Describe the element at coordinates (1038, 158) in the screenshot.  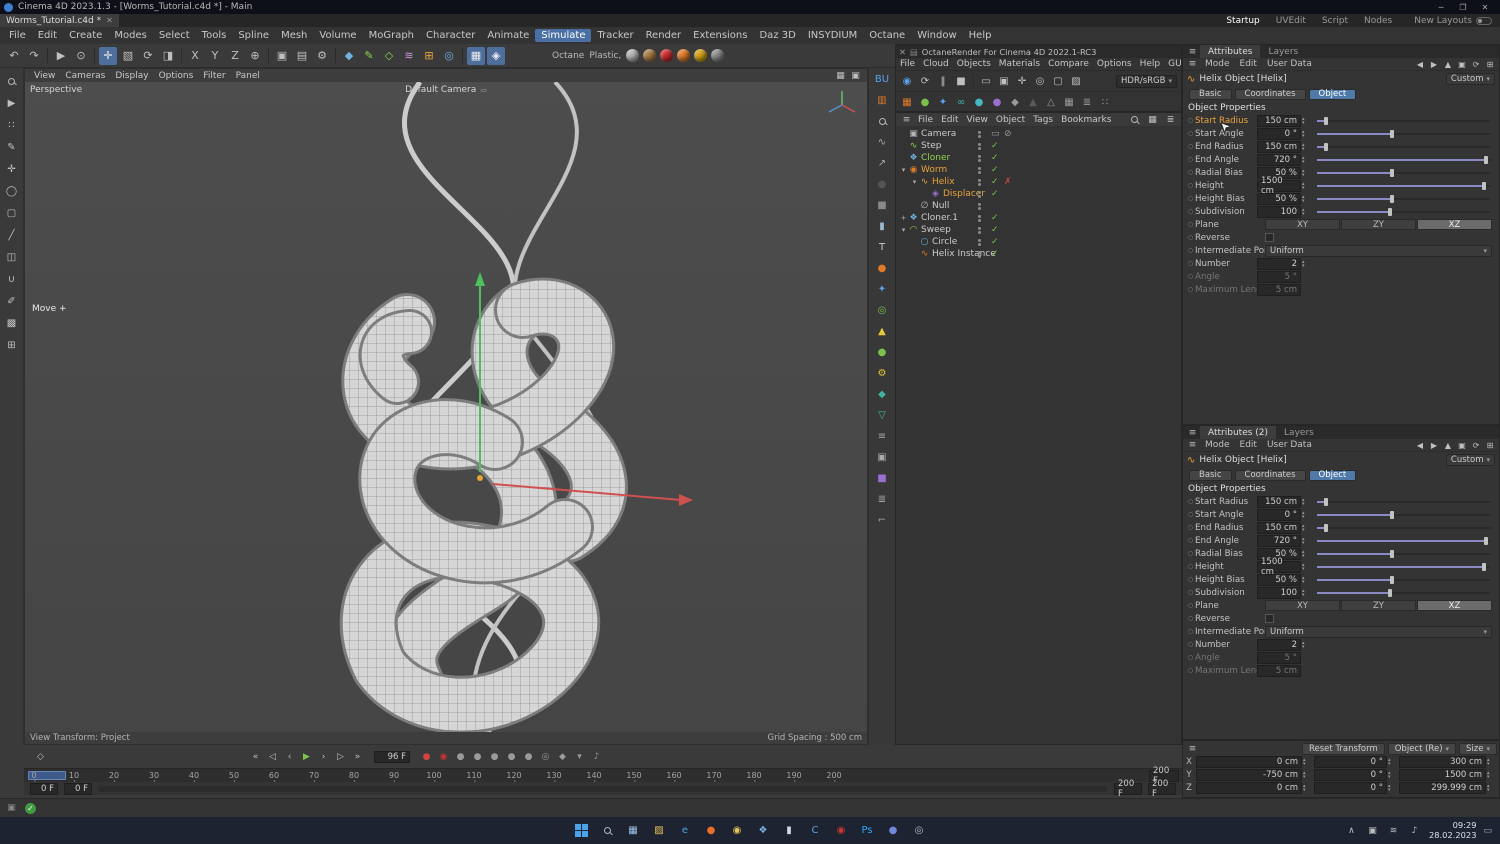
I see `om-item-cloner: ❖ Cloner ✓` at that location.